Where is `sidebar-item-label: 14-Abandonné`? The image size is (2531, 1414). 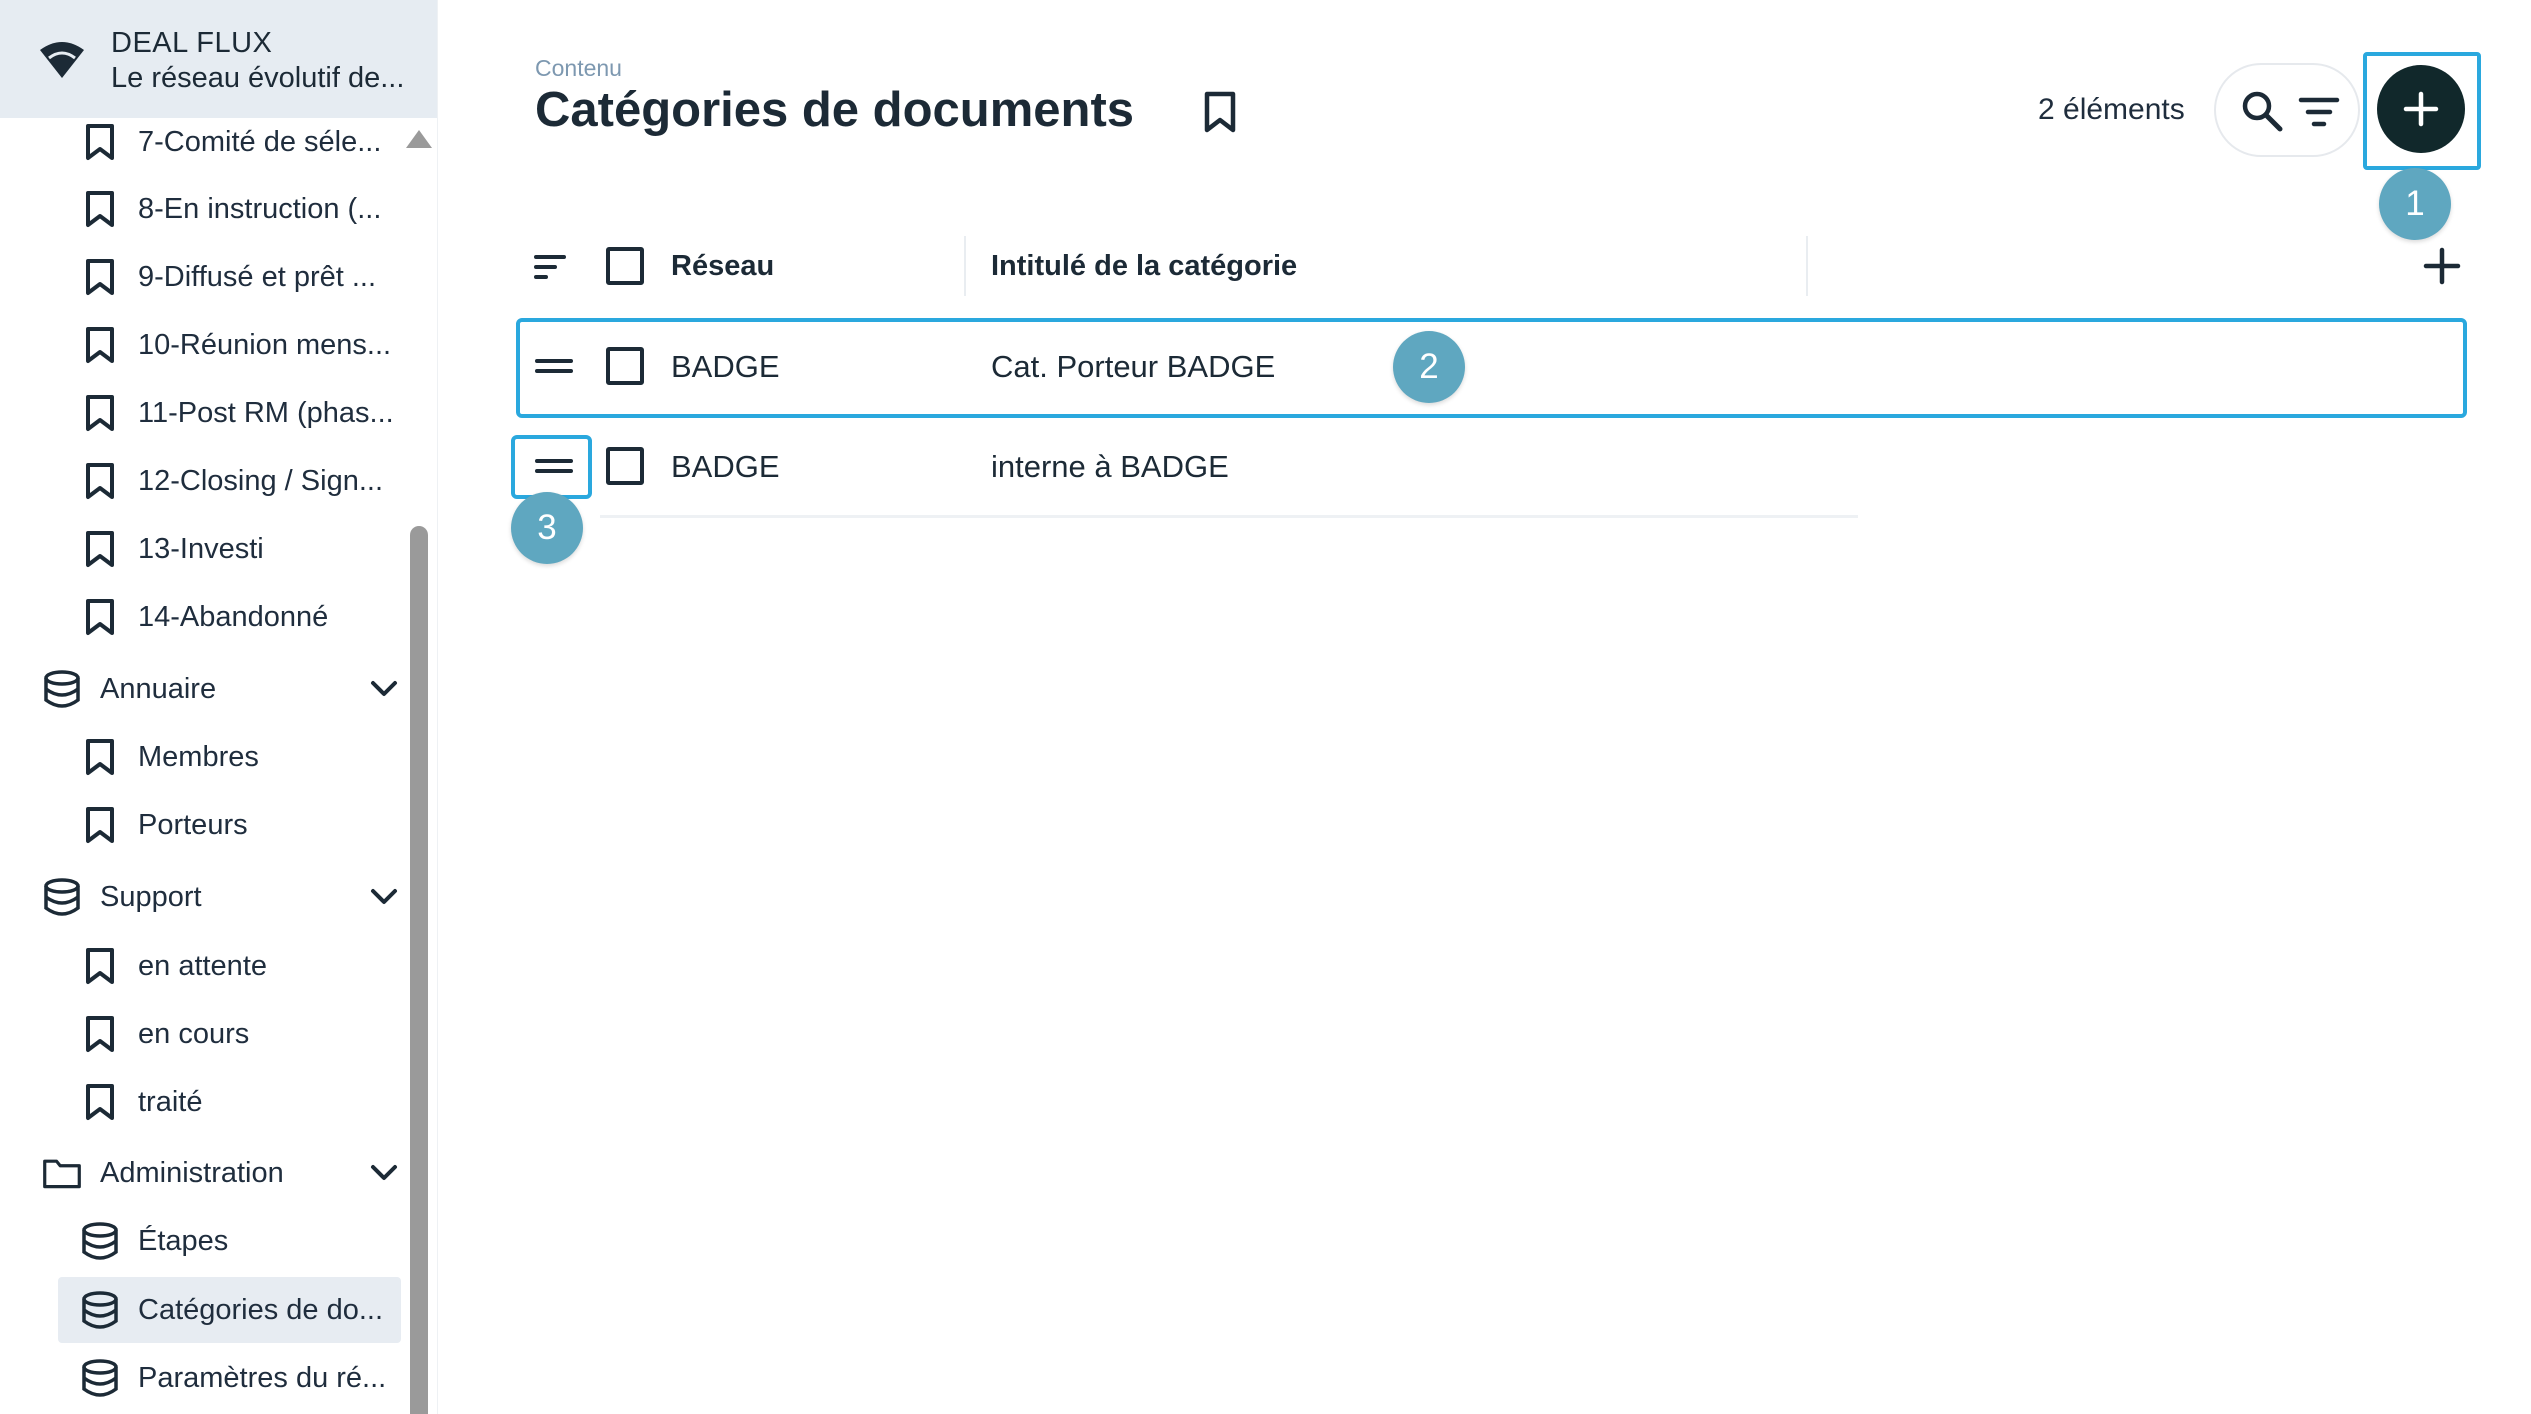
sidebar-item-label: 14-Abandonné is located at coordinates (233, 616).